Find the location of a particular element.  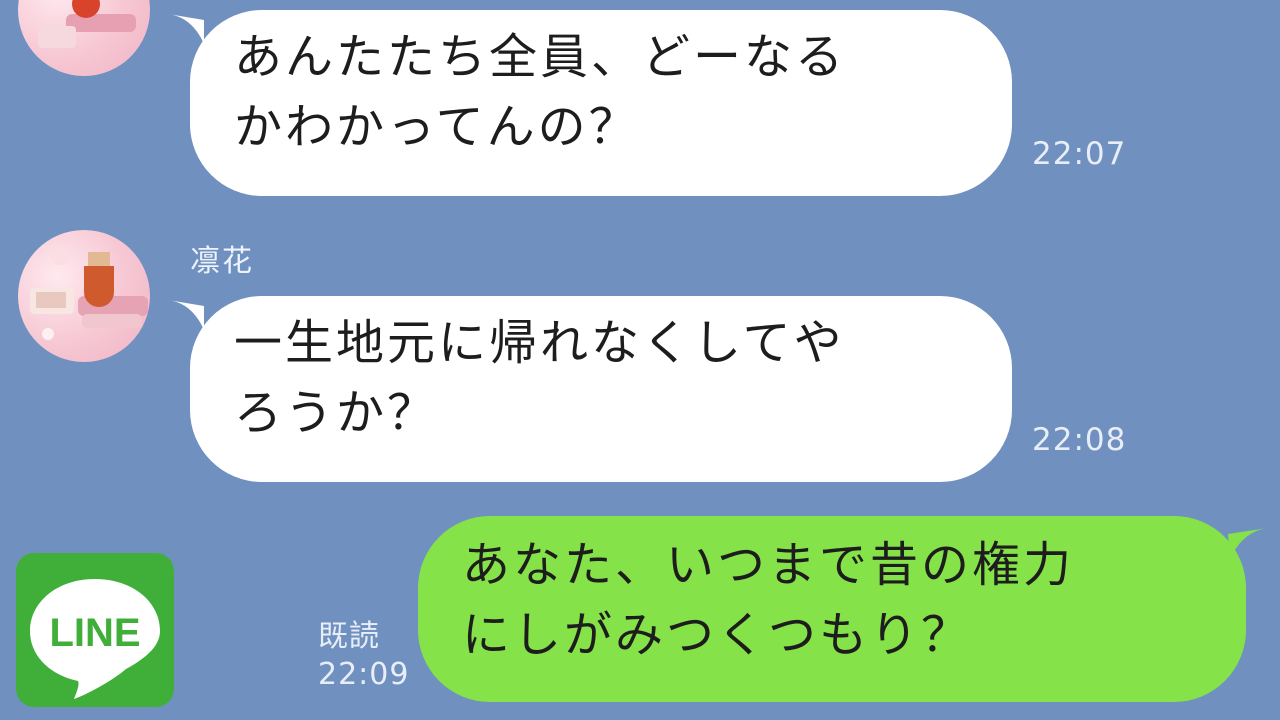

message-time: 22:08 is located at coordinates (1079, 440).